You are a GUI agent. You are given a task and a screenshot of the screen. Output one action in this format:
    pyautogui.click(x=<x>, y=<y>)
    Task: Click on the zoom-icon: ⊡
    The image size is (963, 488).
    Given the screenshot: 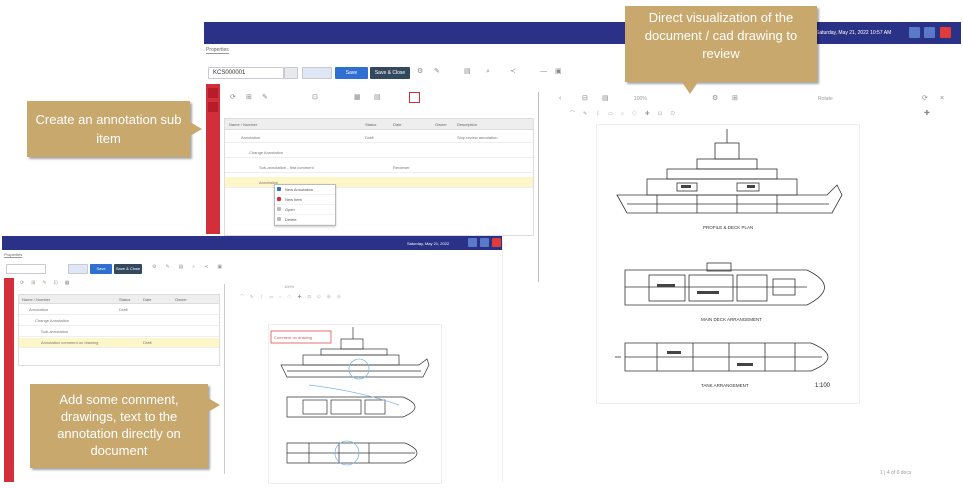 What is the action you would take?
    pyautogui.click(x=315, y=98)
    